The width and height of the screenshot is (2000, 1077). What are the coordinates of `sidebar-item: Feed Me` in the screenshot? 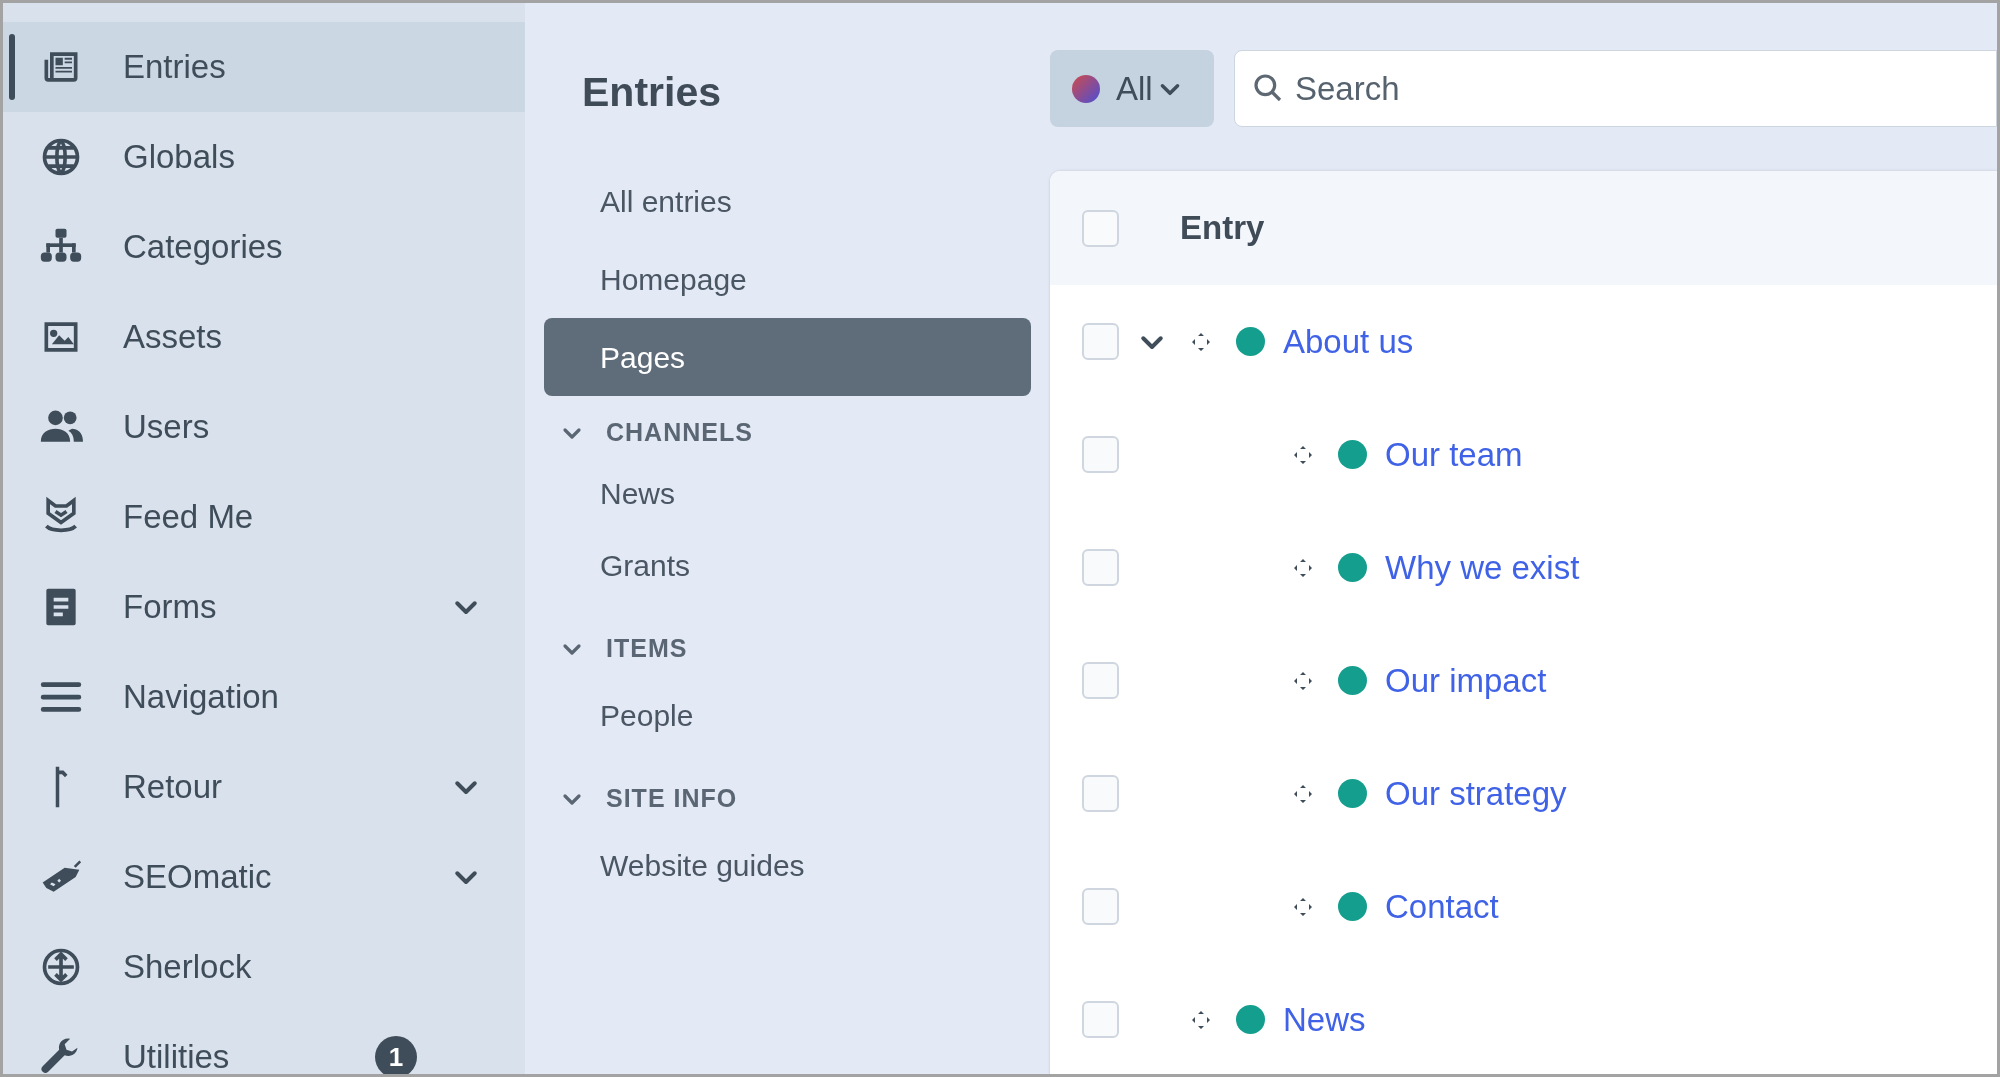 It's located at (264, 517).